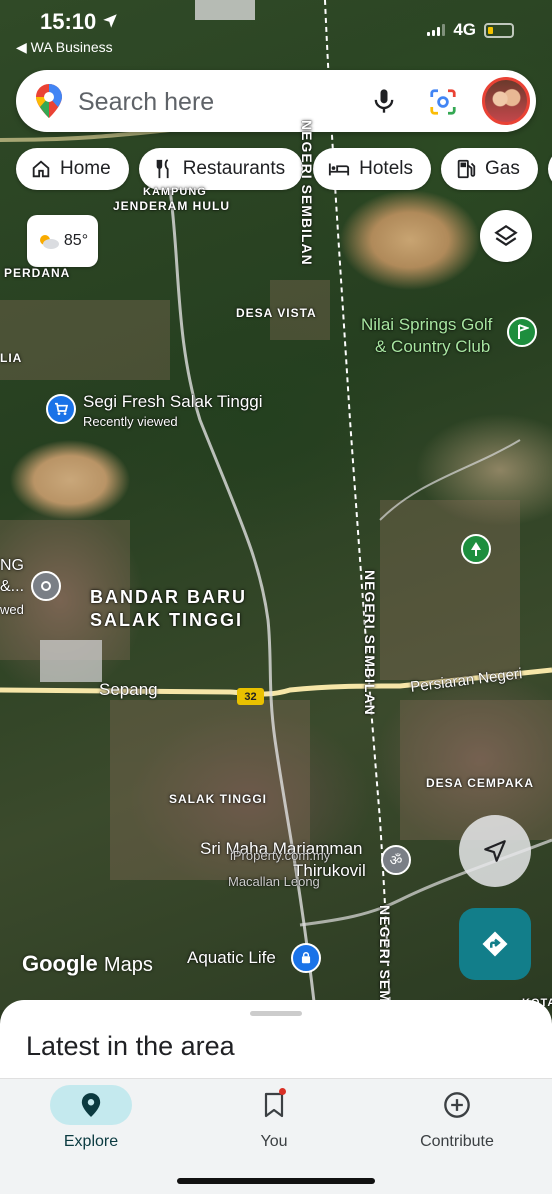 This screenshot has height=1194, width=552. Describe the element at coordinates (49, 103) in the screenshot. I see `google-maps-pin-icon` at that location.